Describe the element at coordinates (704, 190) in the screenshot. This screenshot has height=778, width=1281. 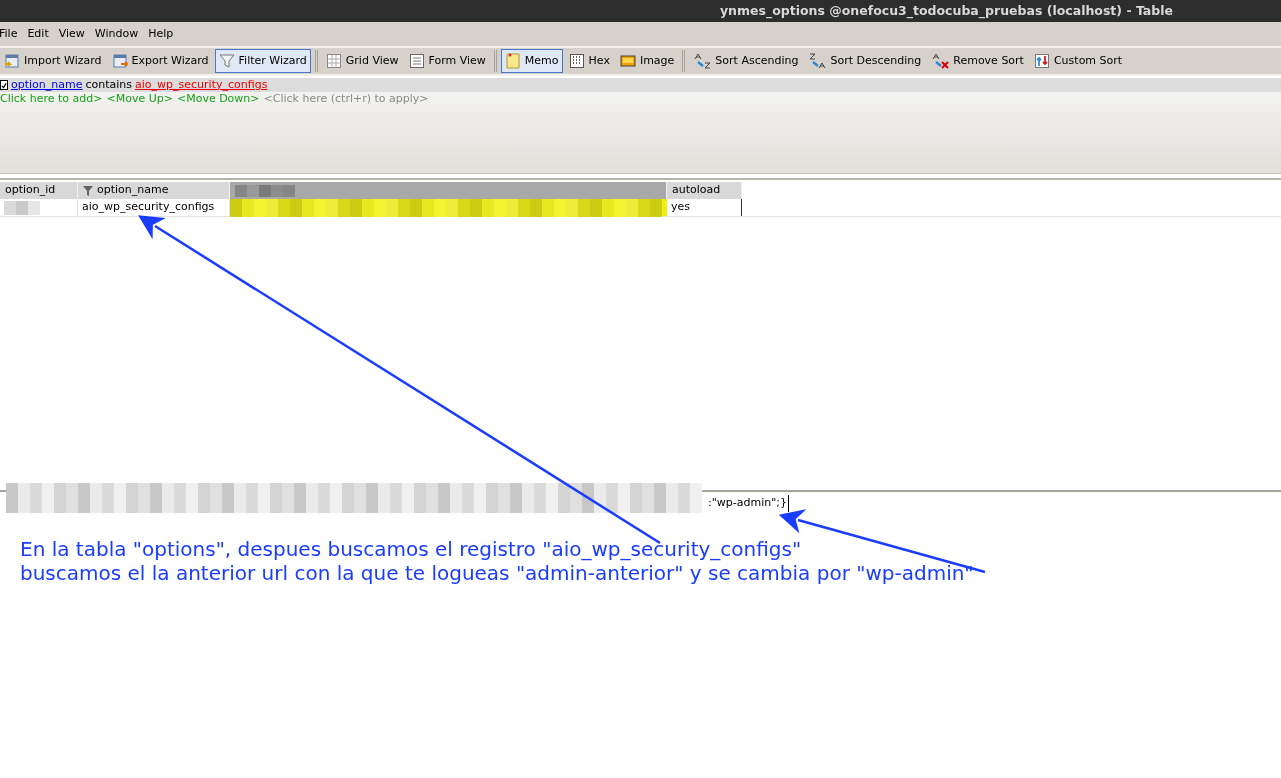
I see `column-header: autoload` at that location.